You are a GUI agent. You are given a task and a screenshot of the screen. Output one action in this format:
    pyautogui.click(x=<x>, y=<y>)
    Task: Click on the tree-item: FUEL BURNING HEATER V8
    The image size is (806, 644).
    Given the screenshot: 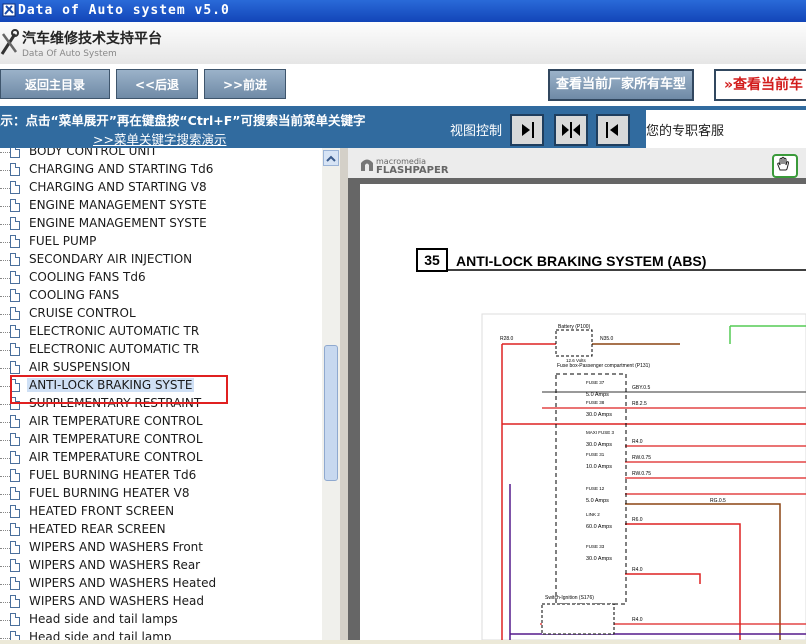 What is the action you would take?
    pyautogui.click(x=161, y=494)
    